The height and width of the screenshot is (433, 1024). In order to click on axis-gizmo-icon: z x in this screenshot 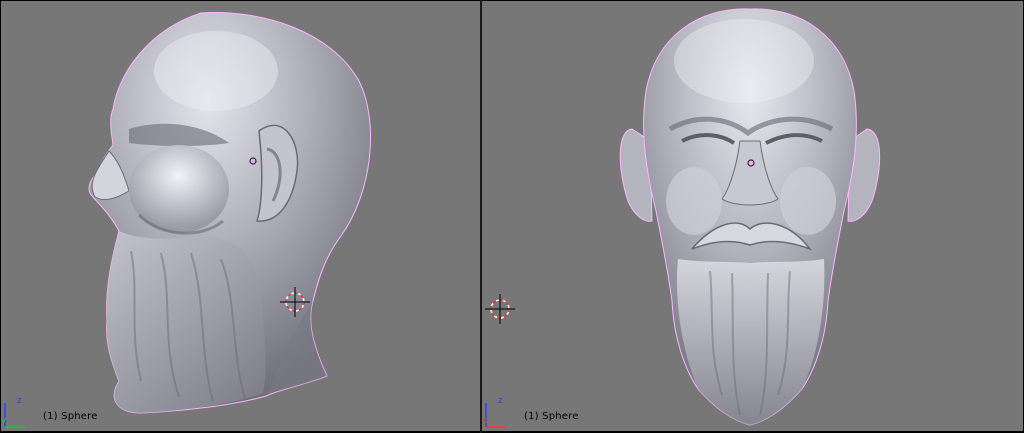, I will do `click(494, 412)`.